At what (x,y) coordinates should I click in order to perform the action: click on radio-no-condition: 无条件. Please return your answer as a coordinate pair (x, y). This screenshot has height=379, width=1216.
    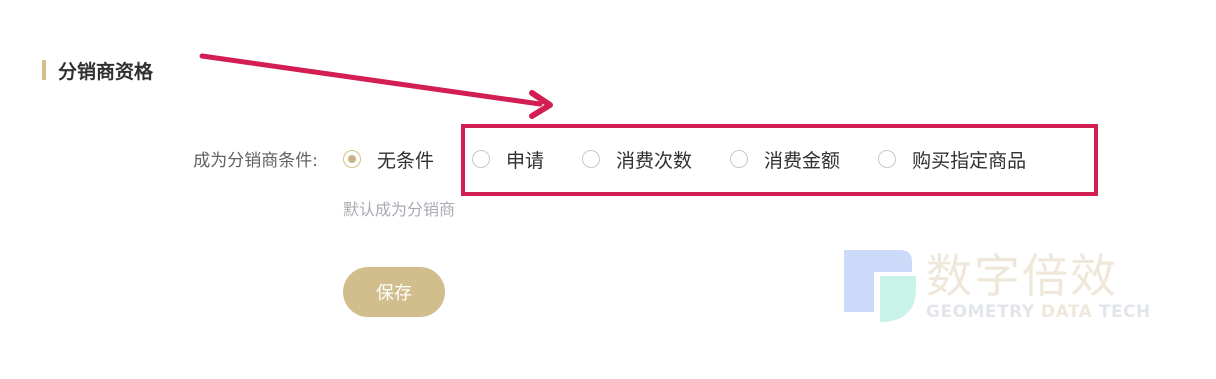
    Looking at the image, I should click on (388, 159).